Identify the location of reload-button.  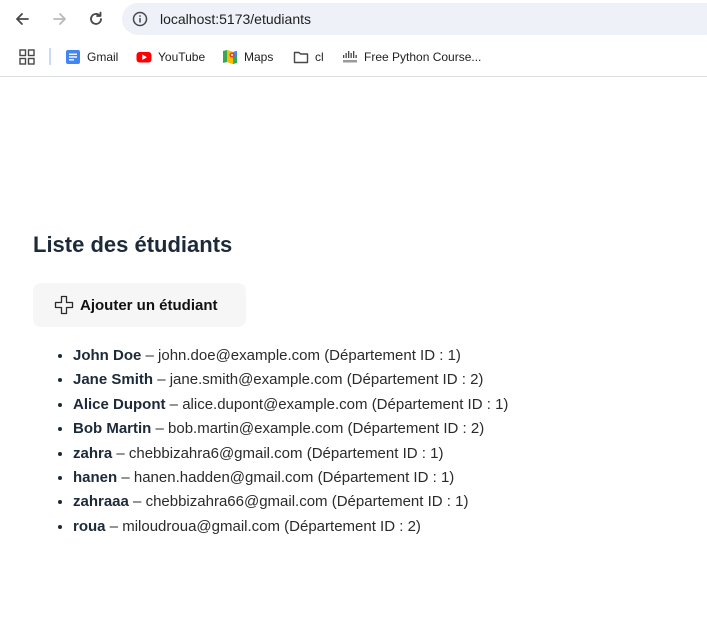
(96, 19).